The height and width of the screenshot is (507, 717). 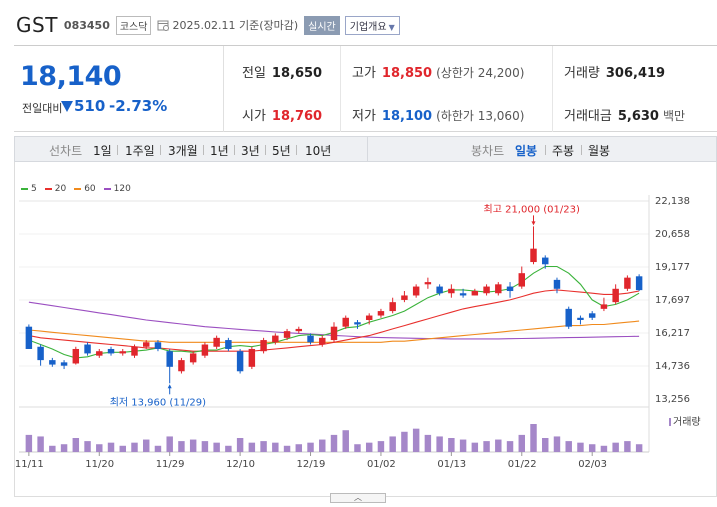 What do you see at coordinates (672, 300) in the screenshot?
I see `y-tick-label: 17,697` at bounding box center [672, 300].